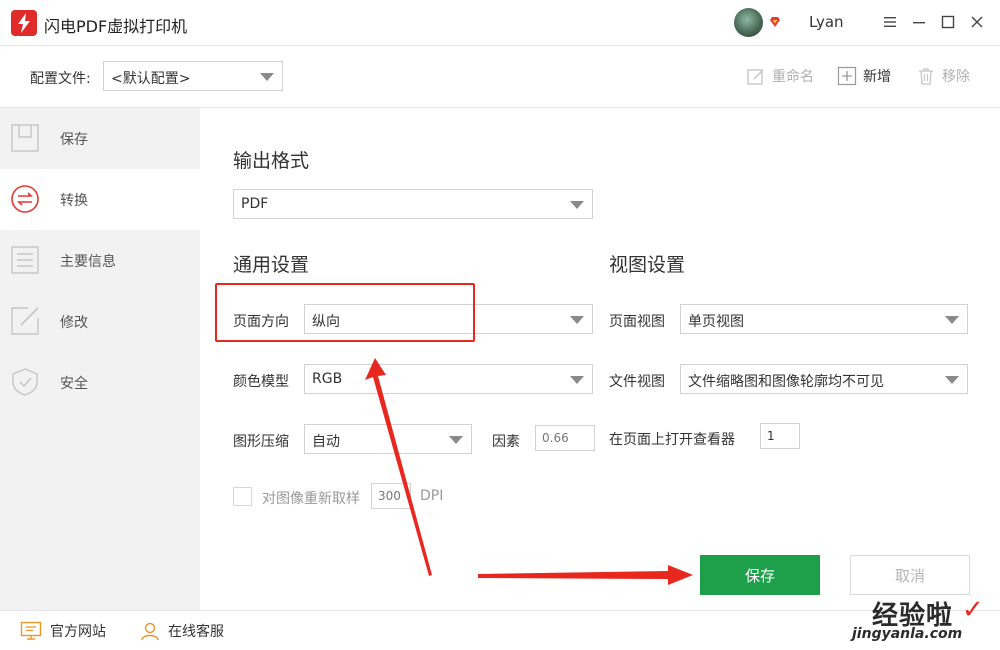  Describe the element at coordinates (74, 201) in the screenshot. I see `sidebar-item-label: 转换` at that location.